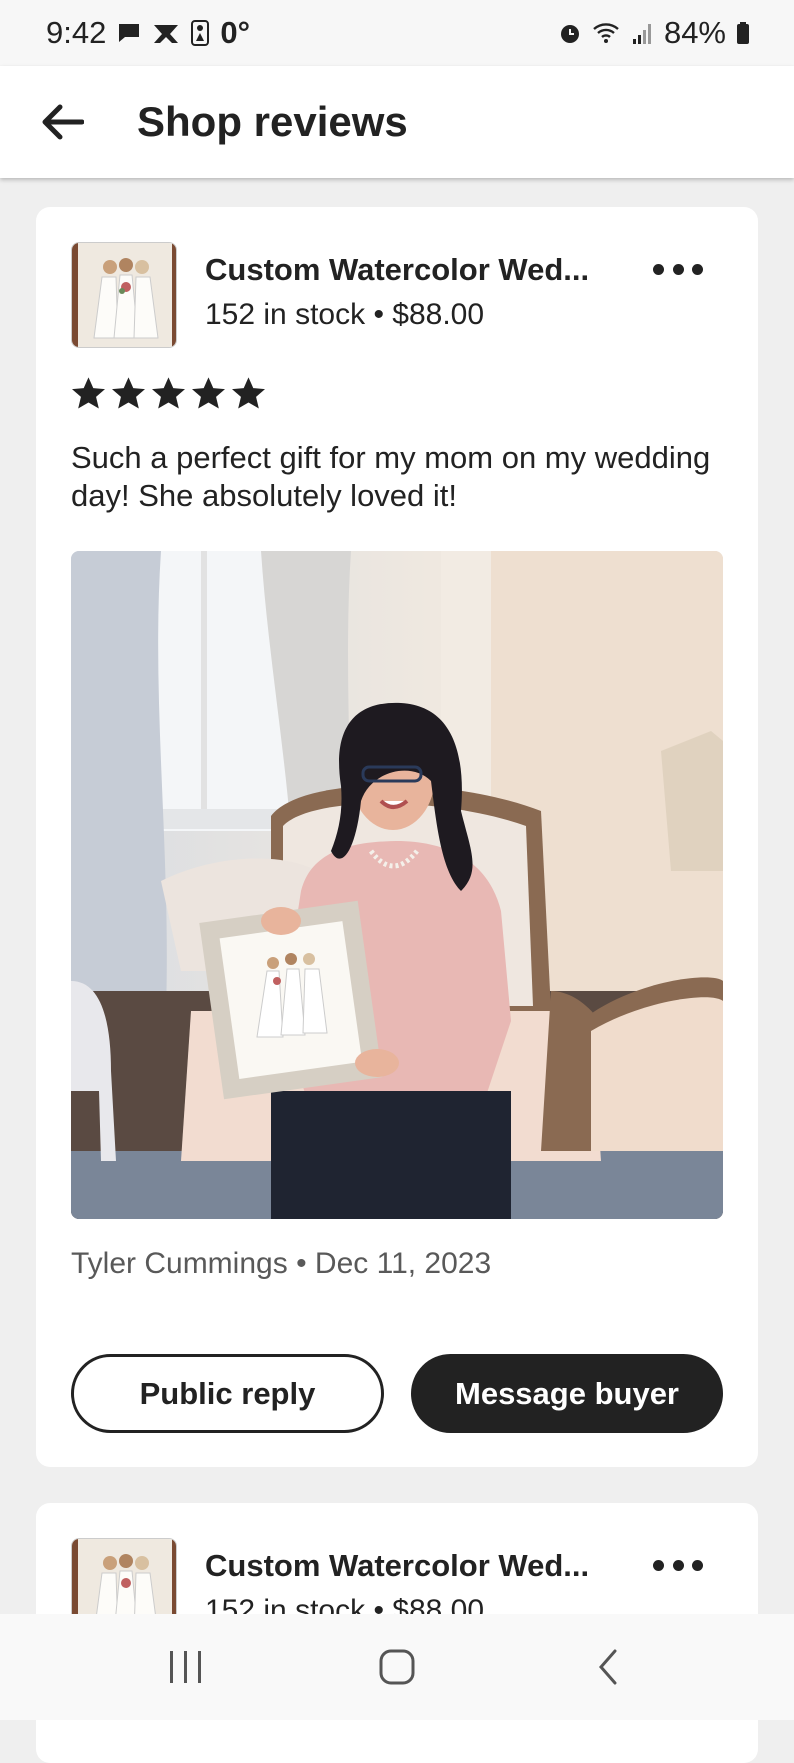 The height and width of the screenshot is (1763, 794). I want to click on system-nav-bar, so click(397, 1667).